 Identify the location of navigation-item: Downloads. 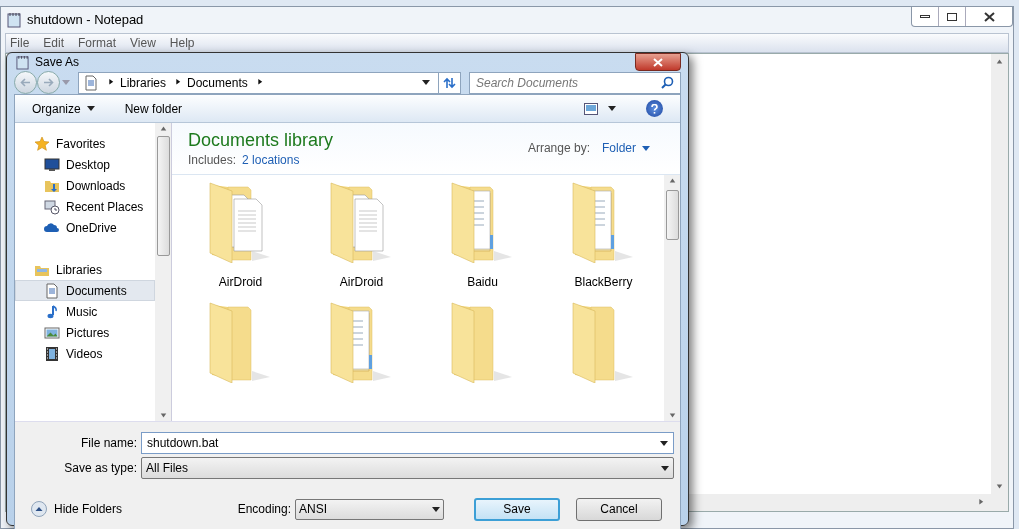
(85, 185).